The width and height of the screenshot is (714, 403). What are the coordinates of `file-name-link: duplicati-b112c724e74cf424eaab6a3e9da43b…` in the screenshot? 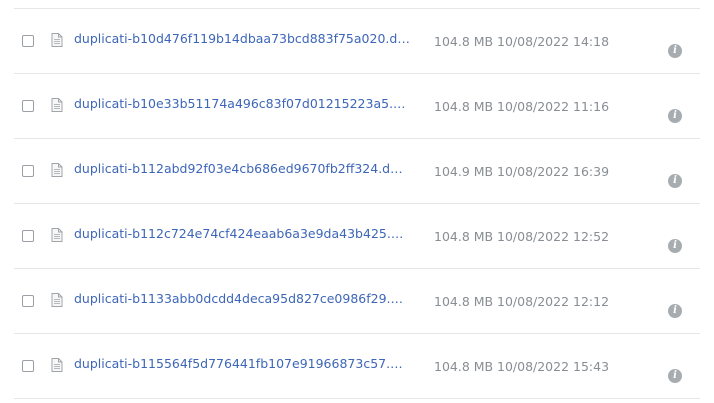 It's located at (242, 234).